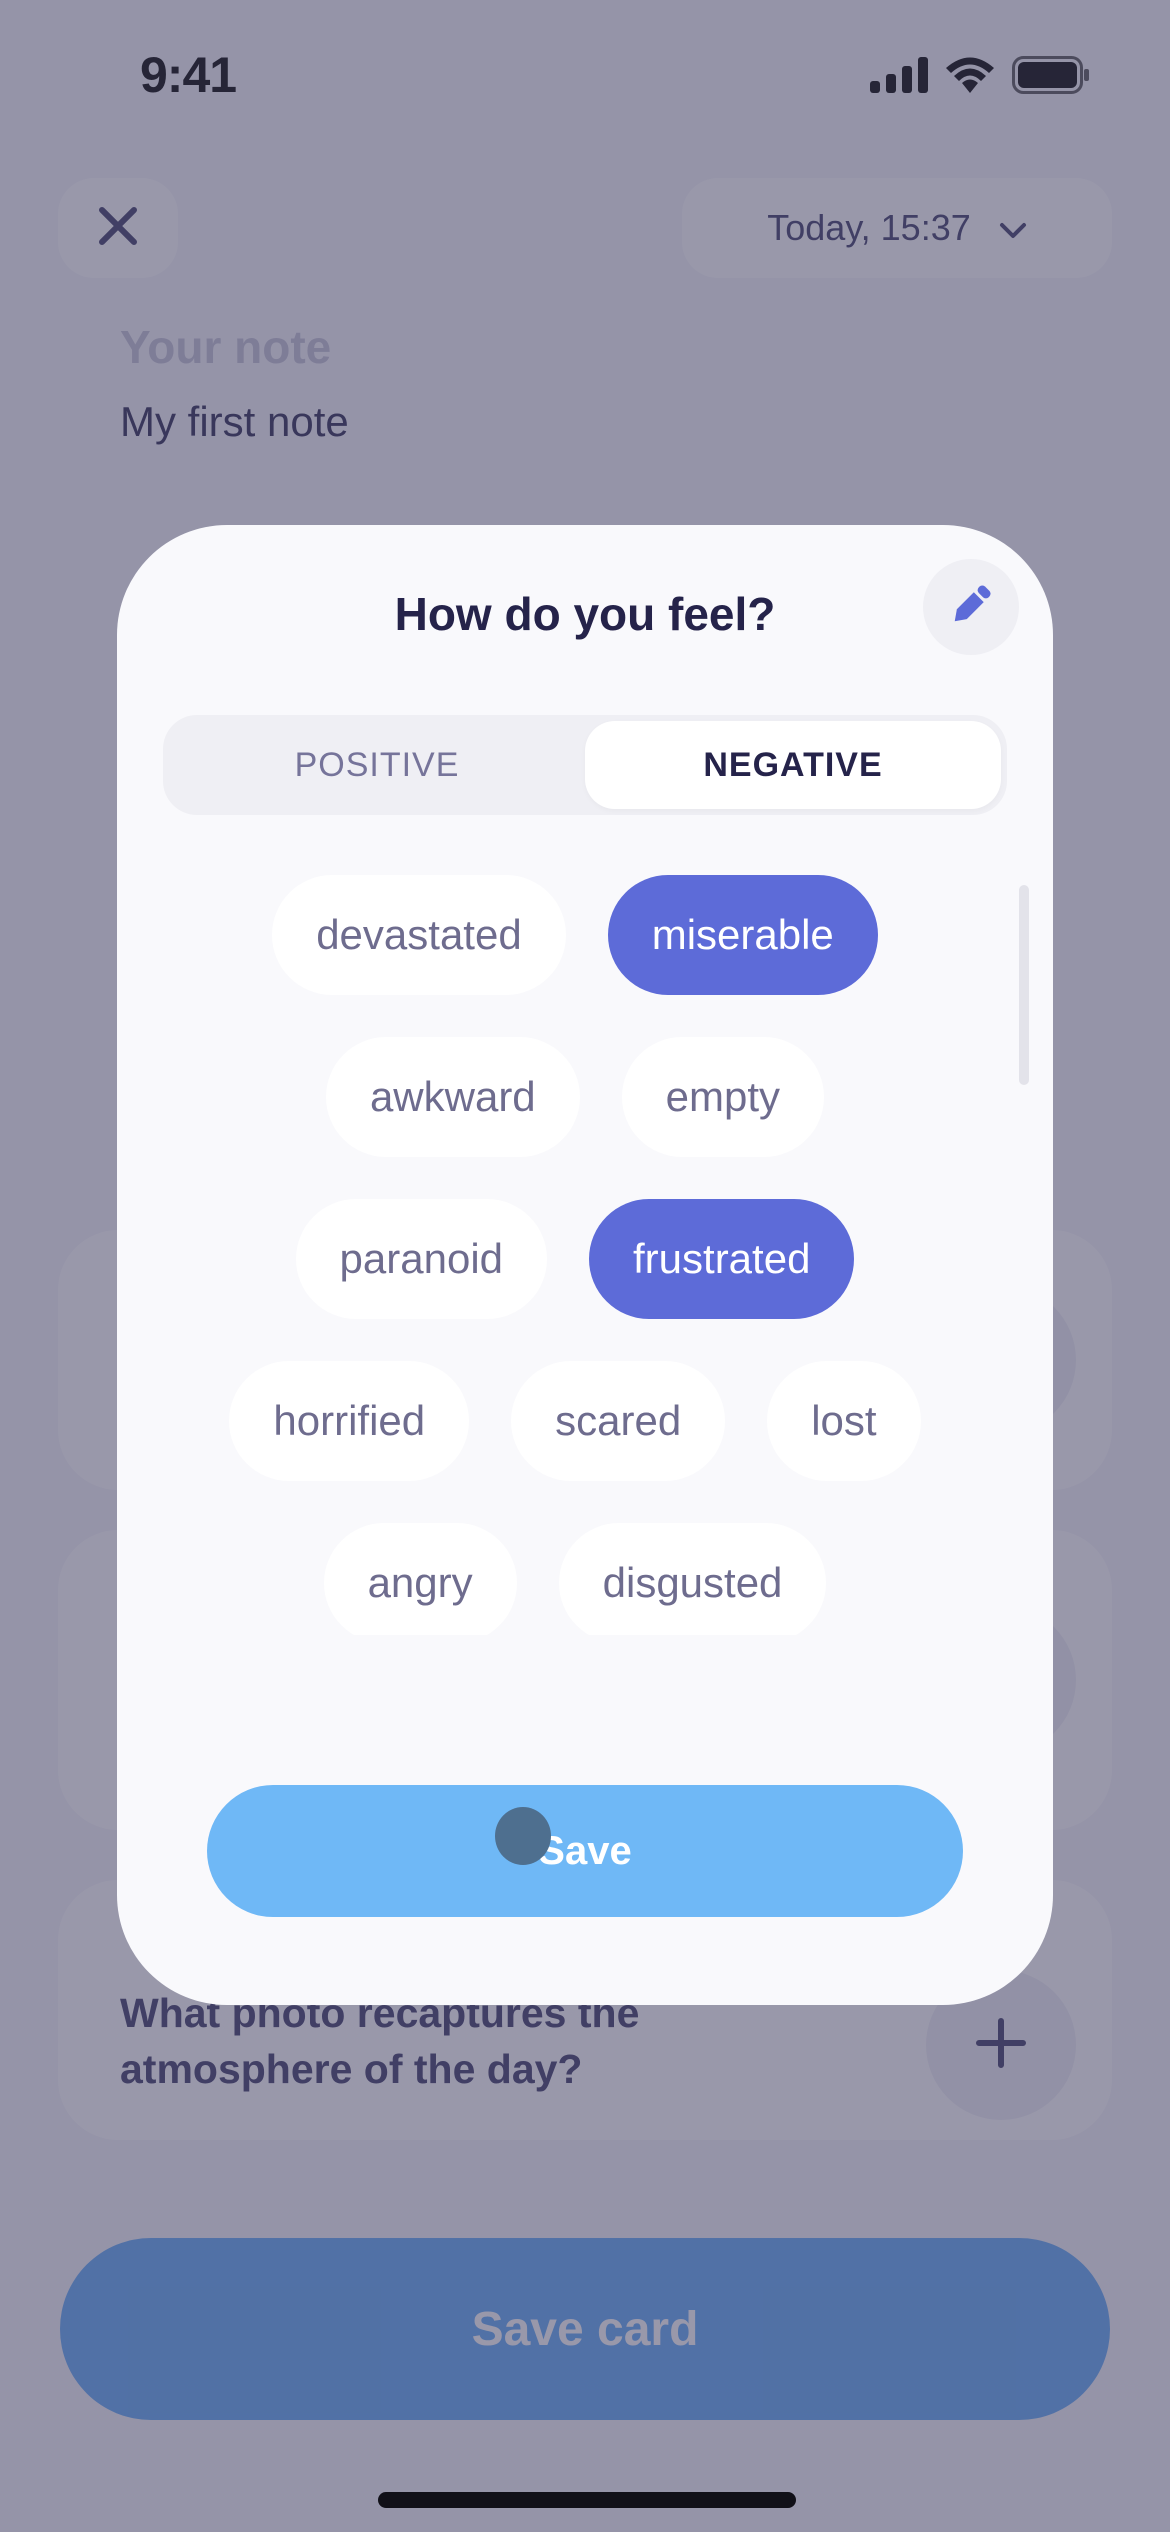 The width and height of the screenshot is (1170, 2532). I want to click on chip-row: awkward empty, so click(575, 1097).